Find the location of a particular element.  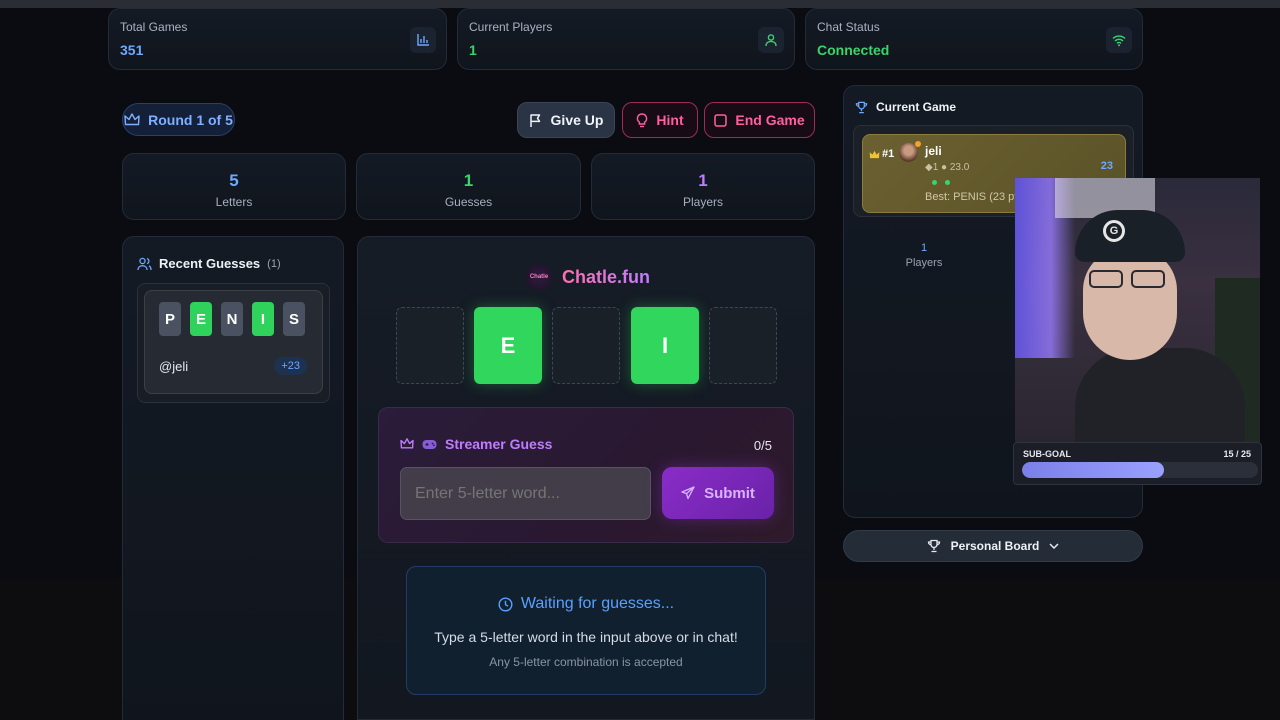

recent-guesses-count: (1) is located at coordinates (274, 263).